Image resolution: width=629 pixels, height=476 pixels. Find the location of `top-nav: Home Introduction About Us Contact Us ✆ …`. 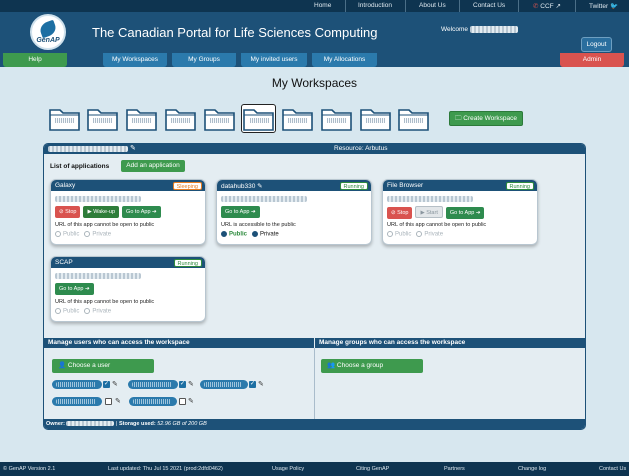

top-nav: Home Introduction About Us Contact Us ✆ … is located at coordinates (314, 6).